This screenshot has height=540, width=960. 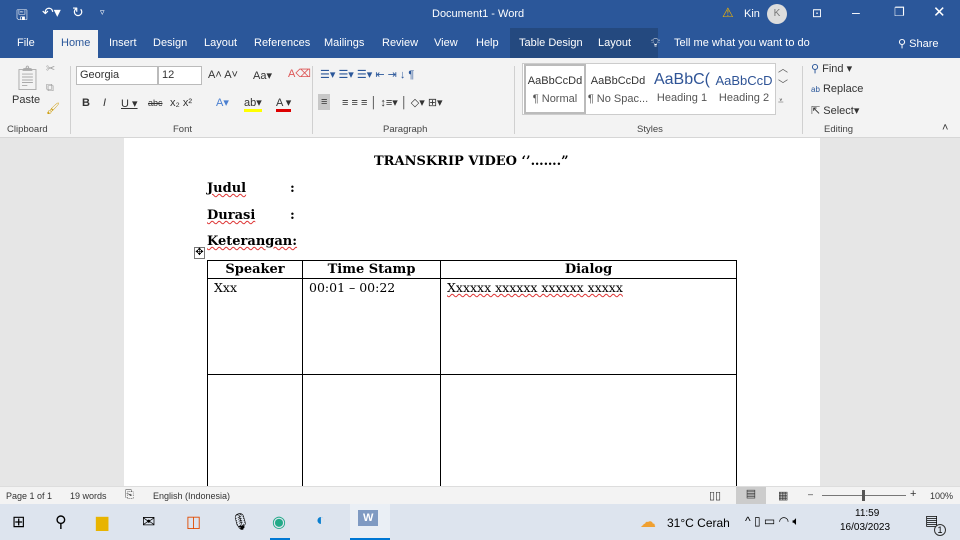 I want to click on tell-me-search: Tell me what you want to do, so click(x=742, y=43).